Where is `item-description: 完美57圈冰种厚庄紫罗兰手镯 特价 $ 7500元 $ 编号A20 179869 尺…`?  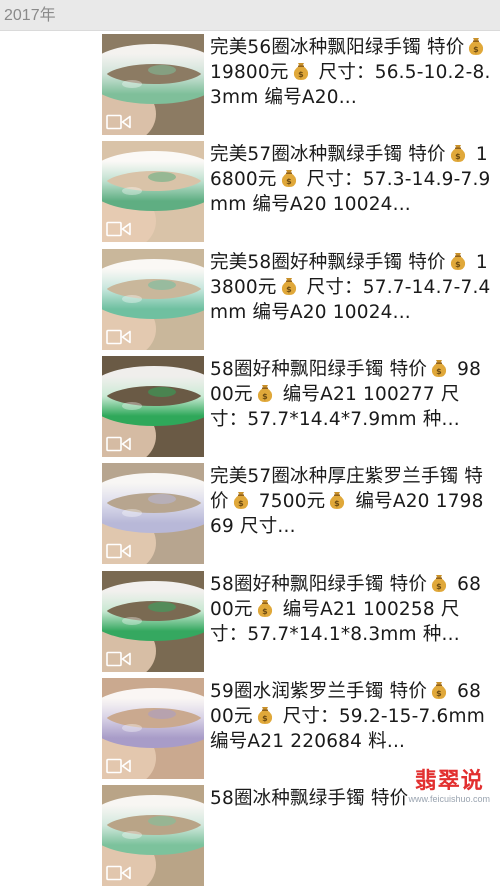
item-description: 完美57圈冰种厚庄紫罗兰手镯 特价 $ 7500元 $ 编号A20 179869 尺… is located at coordinates (351, 512).